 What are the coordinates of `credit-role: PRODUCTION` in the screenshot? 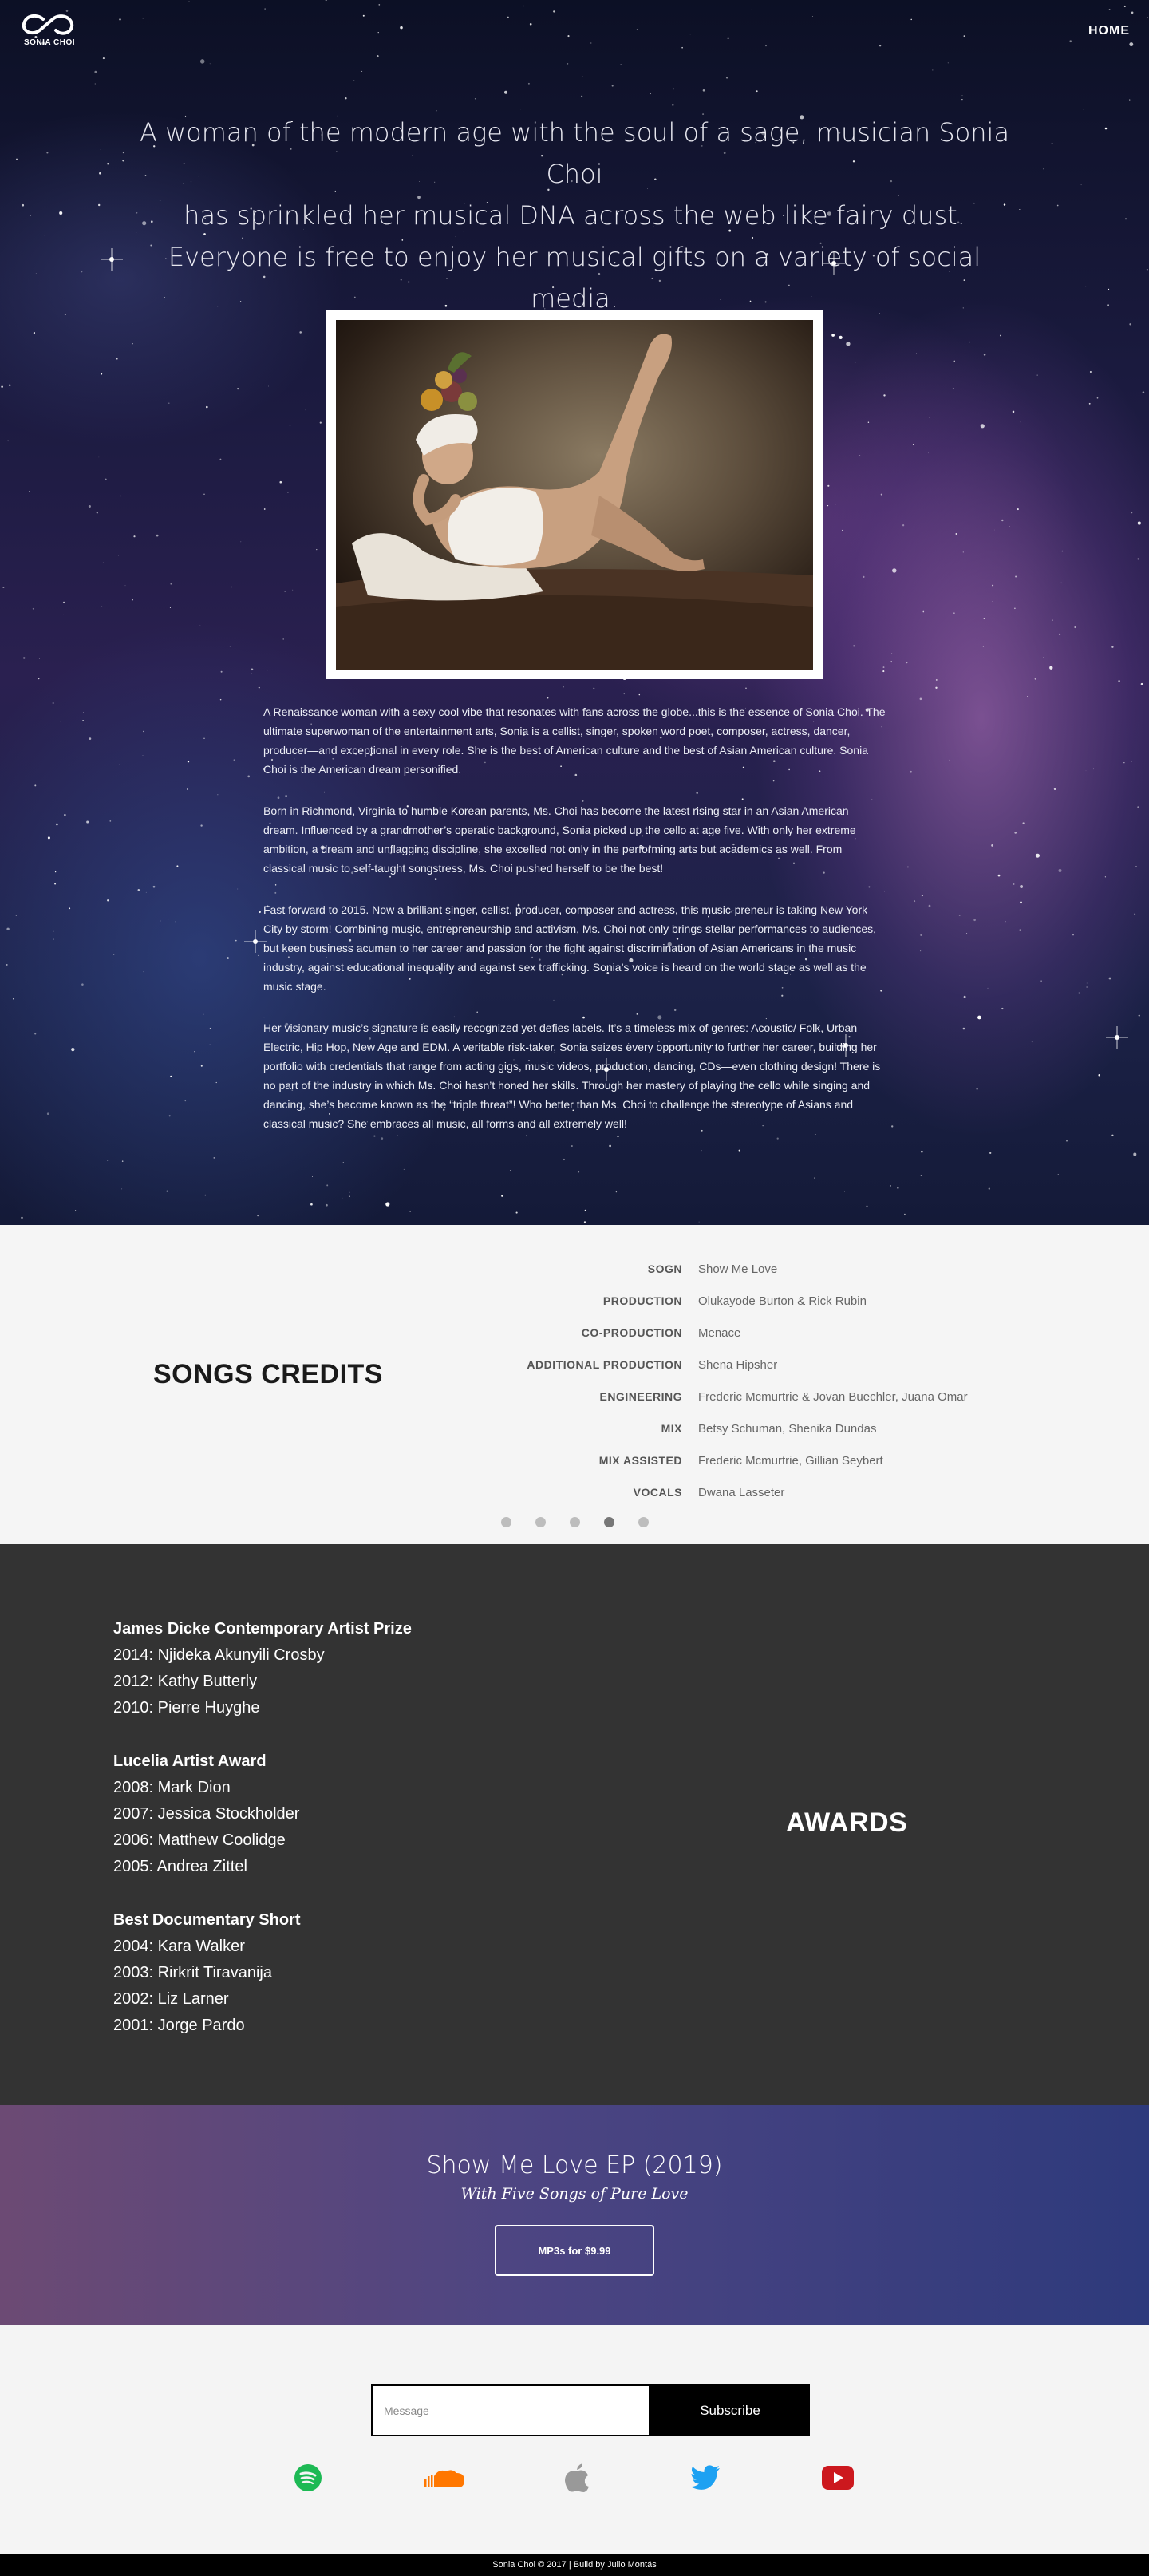 It's located at (642, 1300).